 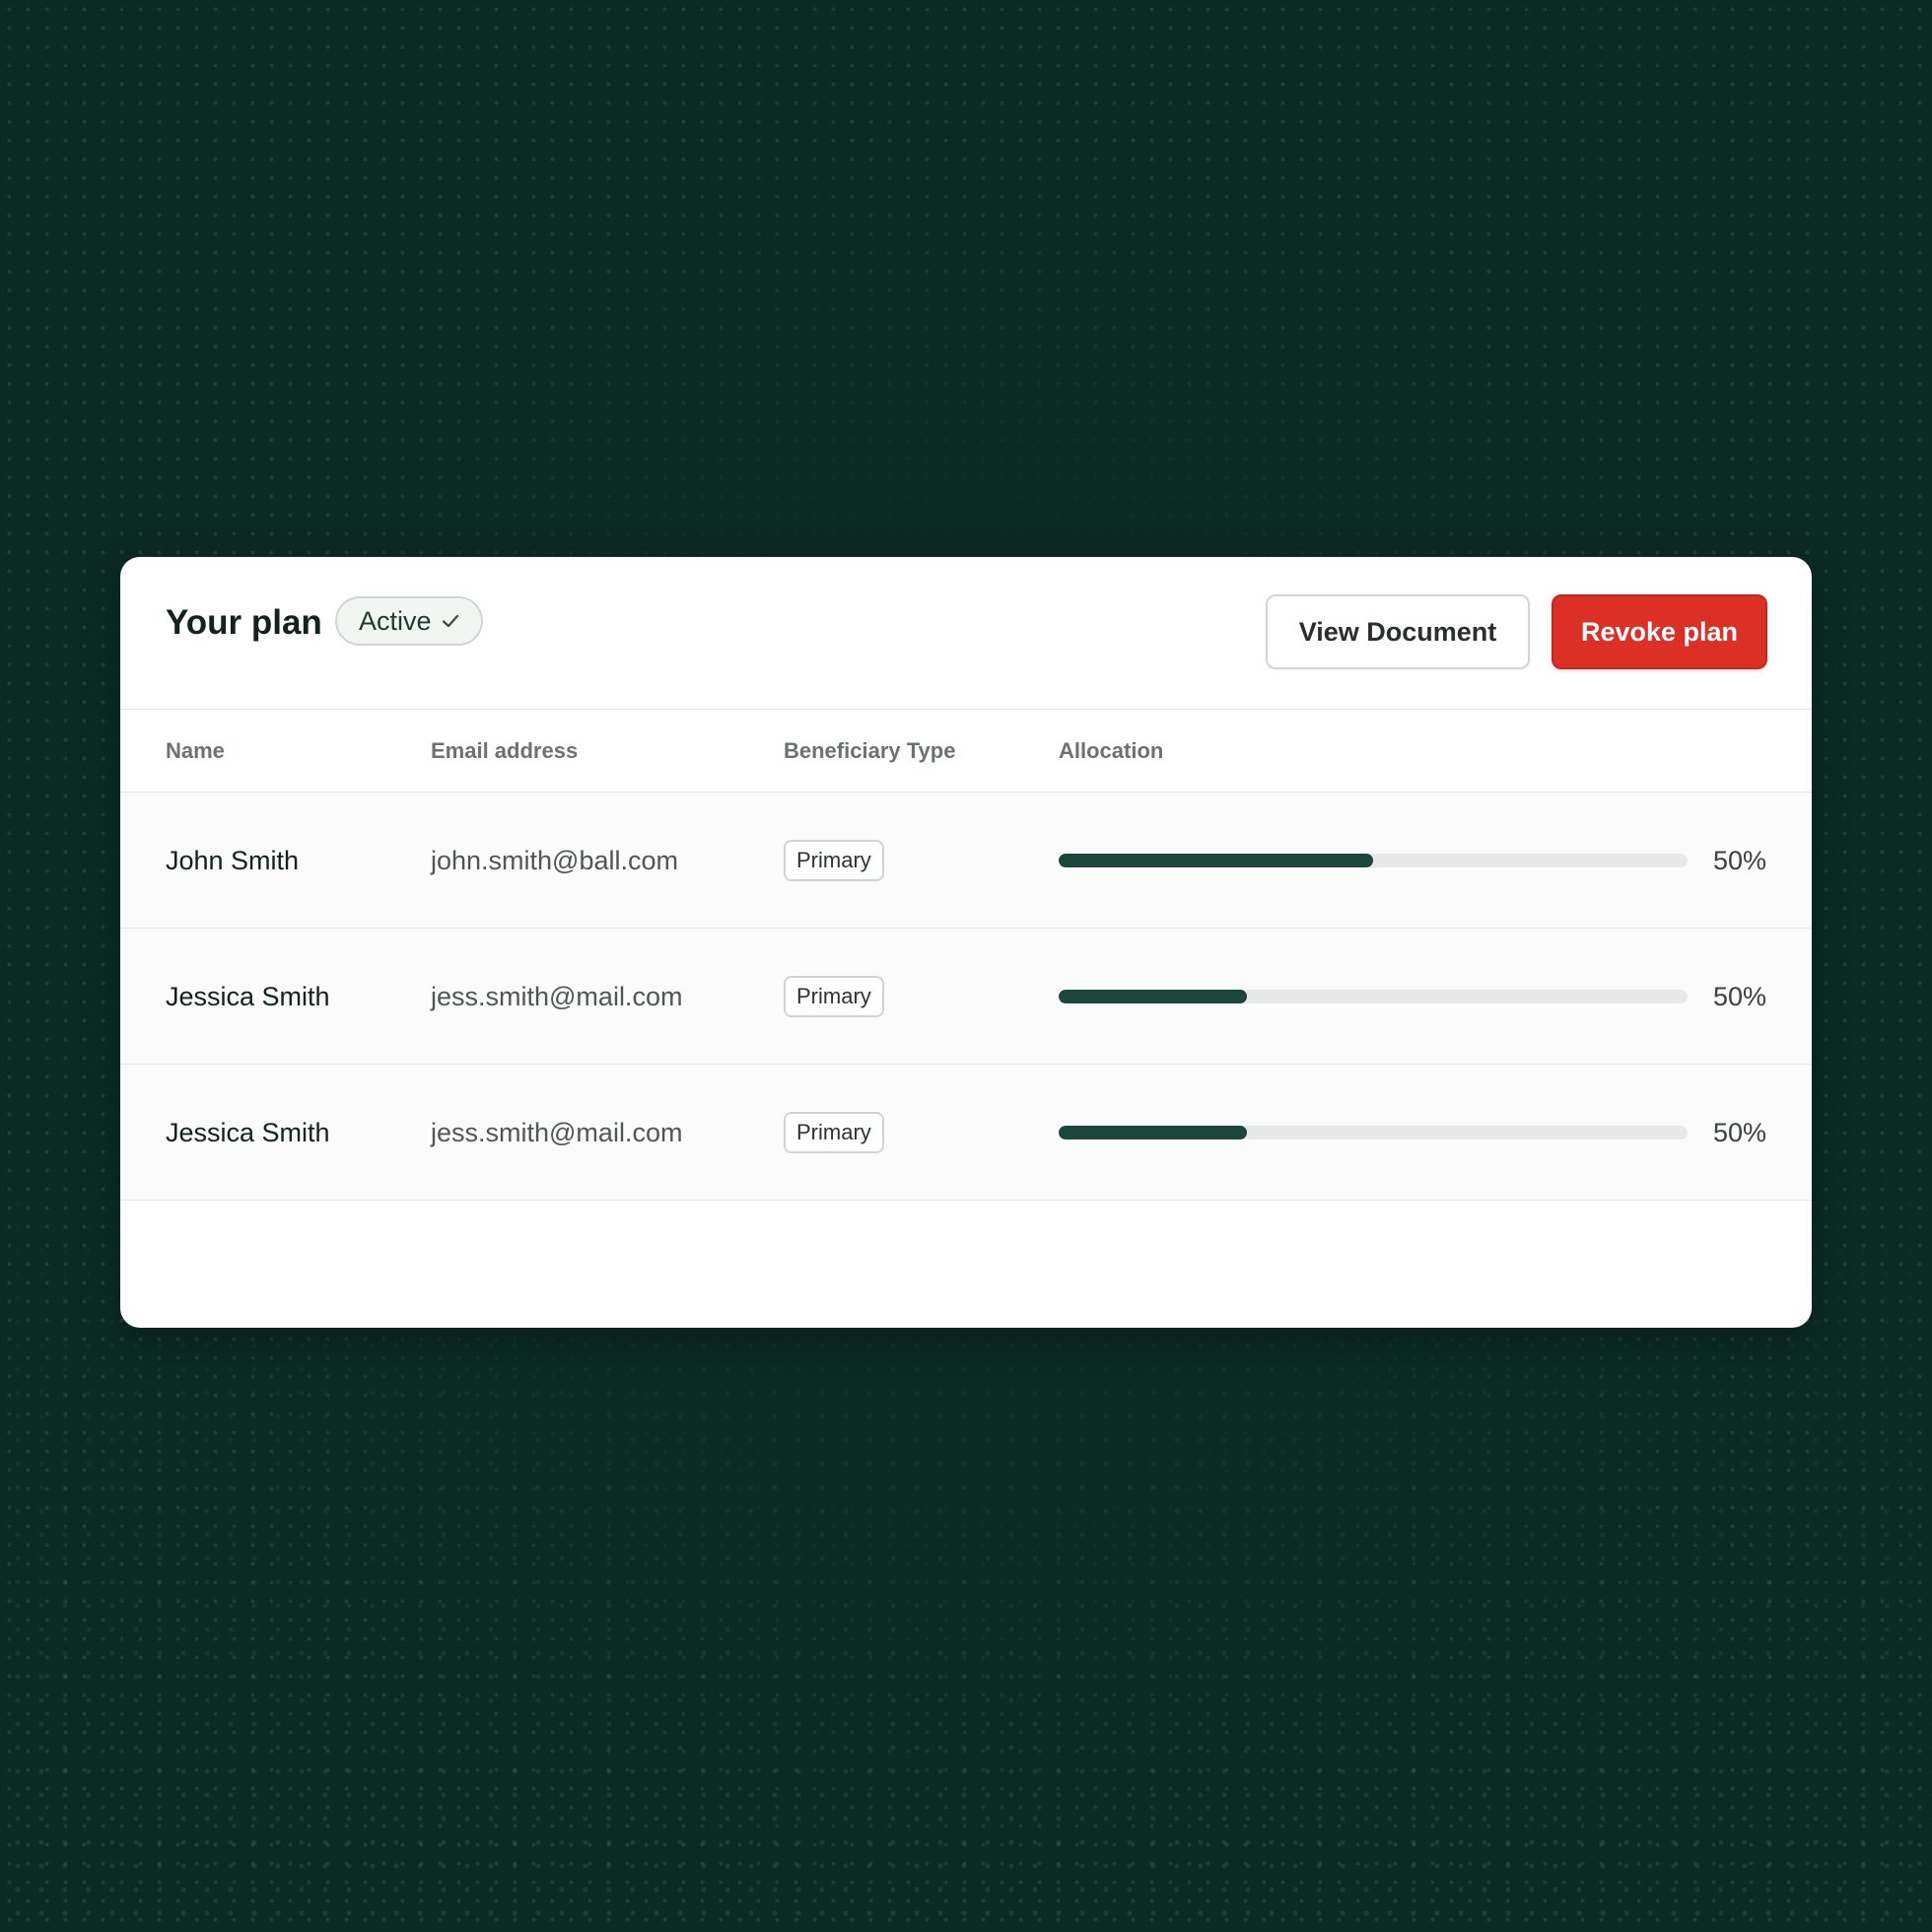 What do you see at coordinates (244, 623) in the screenshot?
I see `page-title: Your plan` at bounding box center [244, 623].